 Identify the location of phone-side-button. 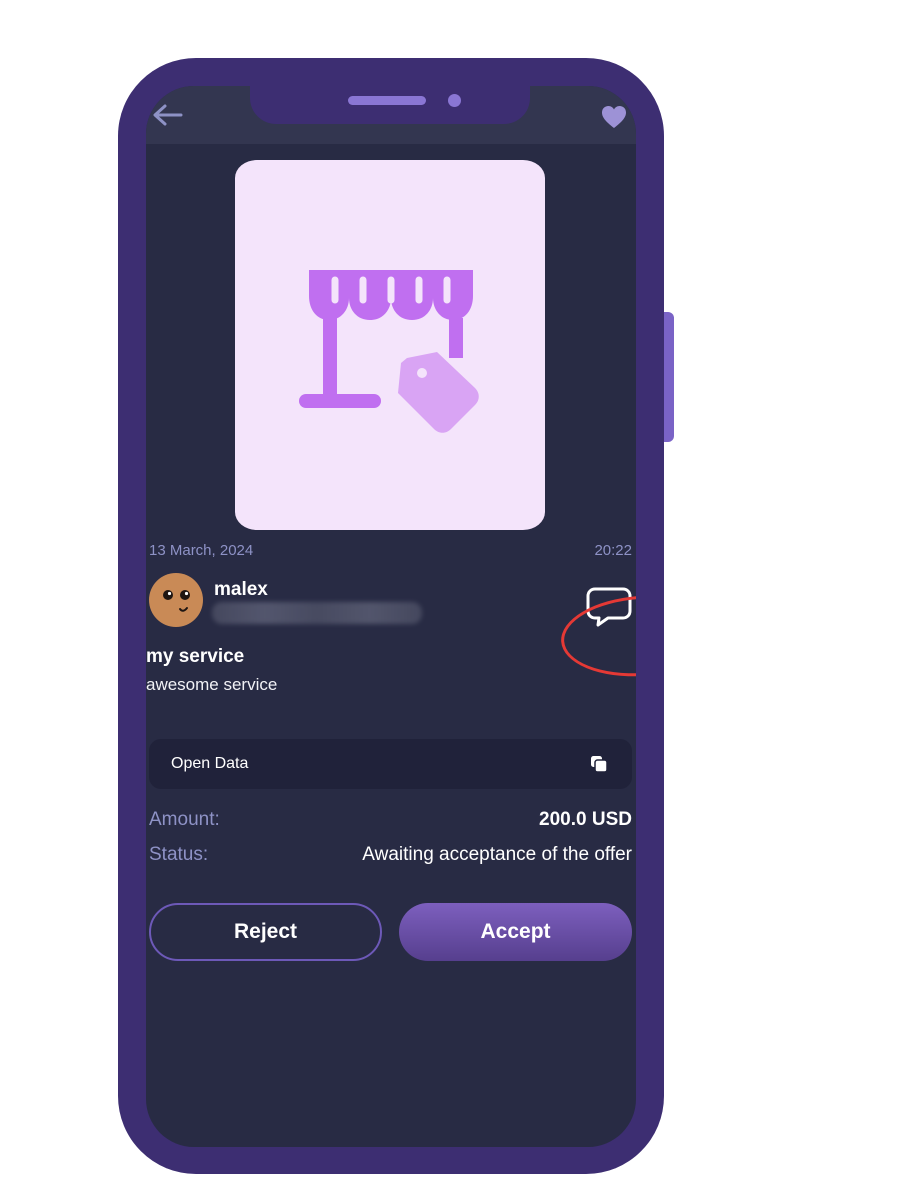
(669, 377).